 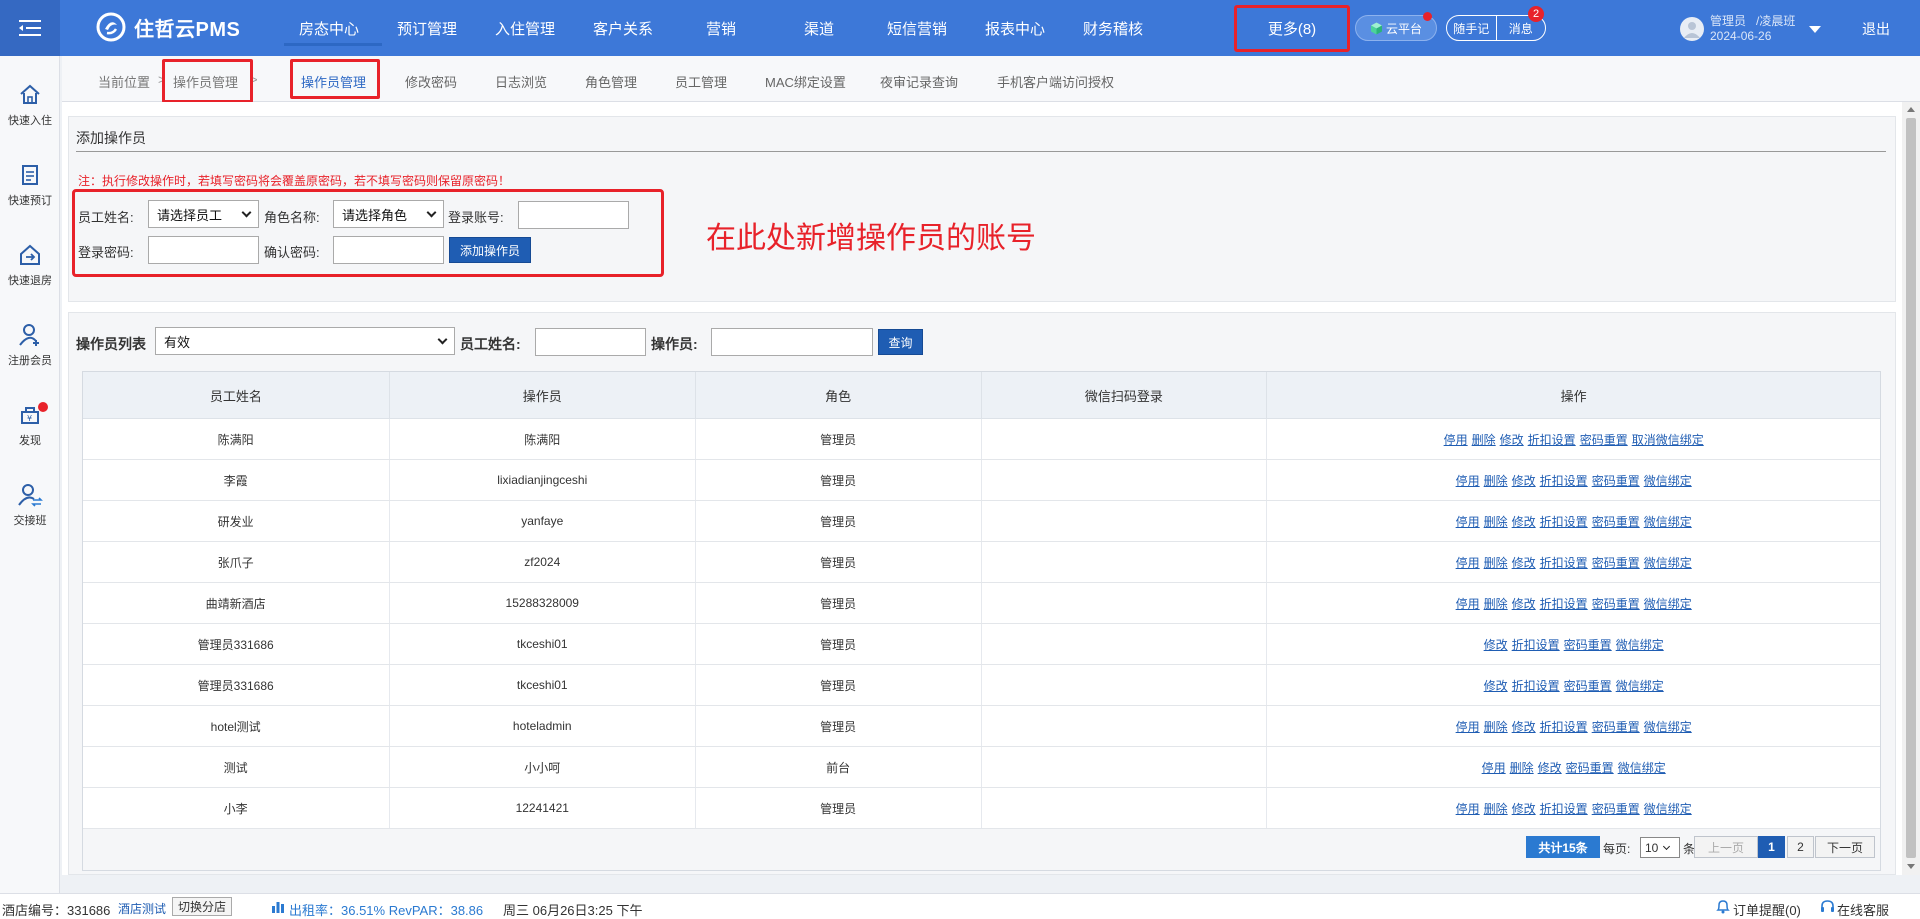 What do you see at coordinates (1876, 29) in the screenshot?
I see `logout-button: 退出` at bounding box center [1876, 29].